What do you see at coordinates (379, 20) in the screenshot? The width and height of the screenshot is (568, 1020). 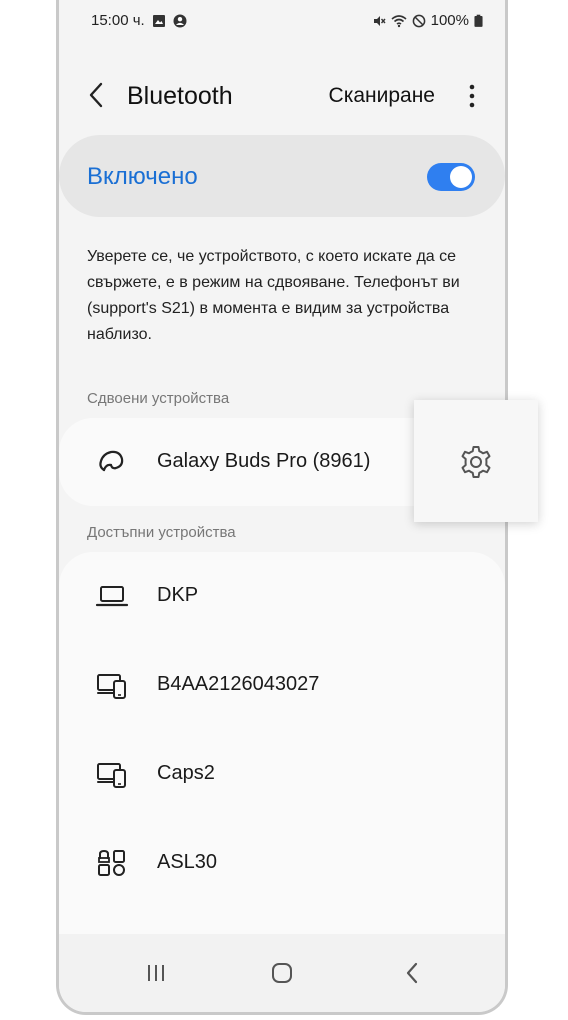 I see `mute-icon` at bounding box center [379, 20].